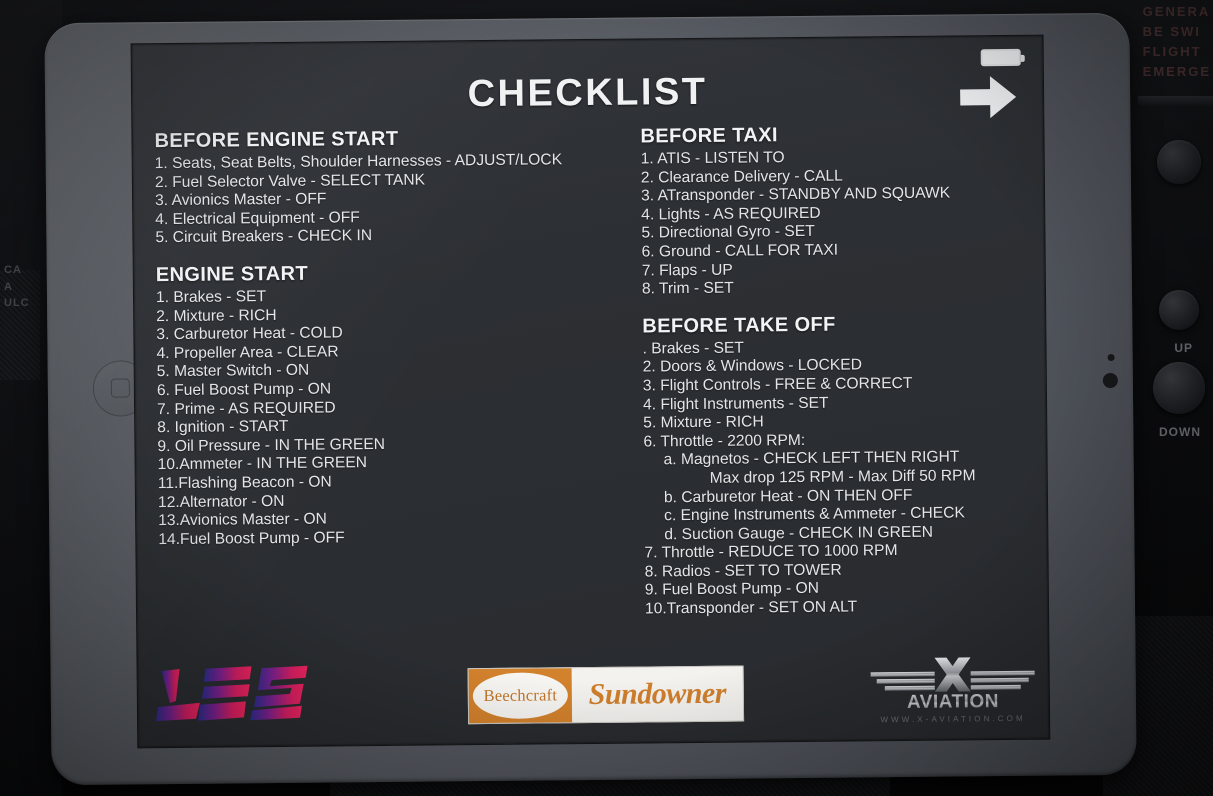 The width and height of the screenshot is (1213, 796). I want to click on label-down: DOWN, so click(1180, 432).